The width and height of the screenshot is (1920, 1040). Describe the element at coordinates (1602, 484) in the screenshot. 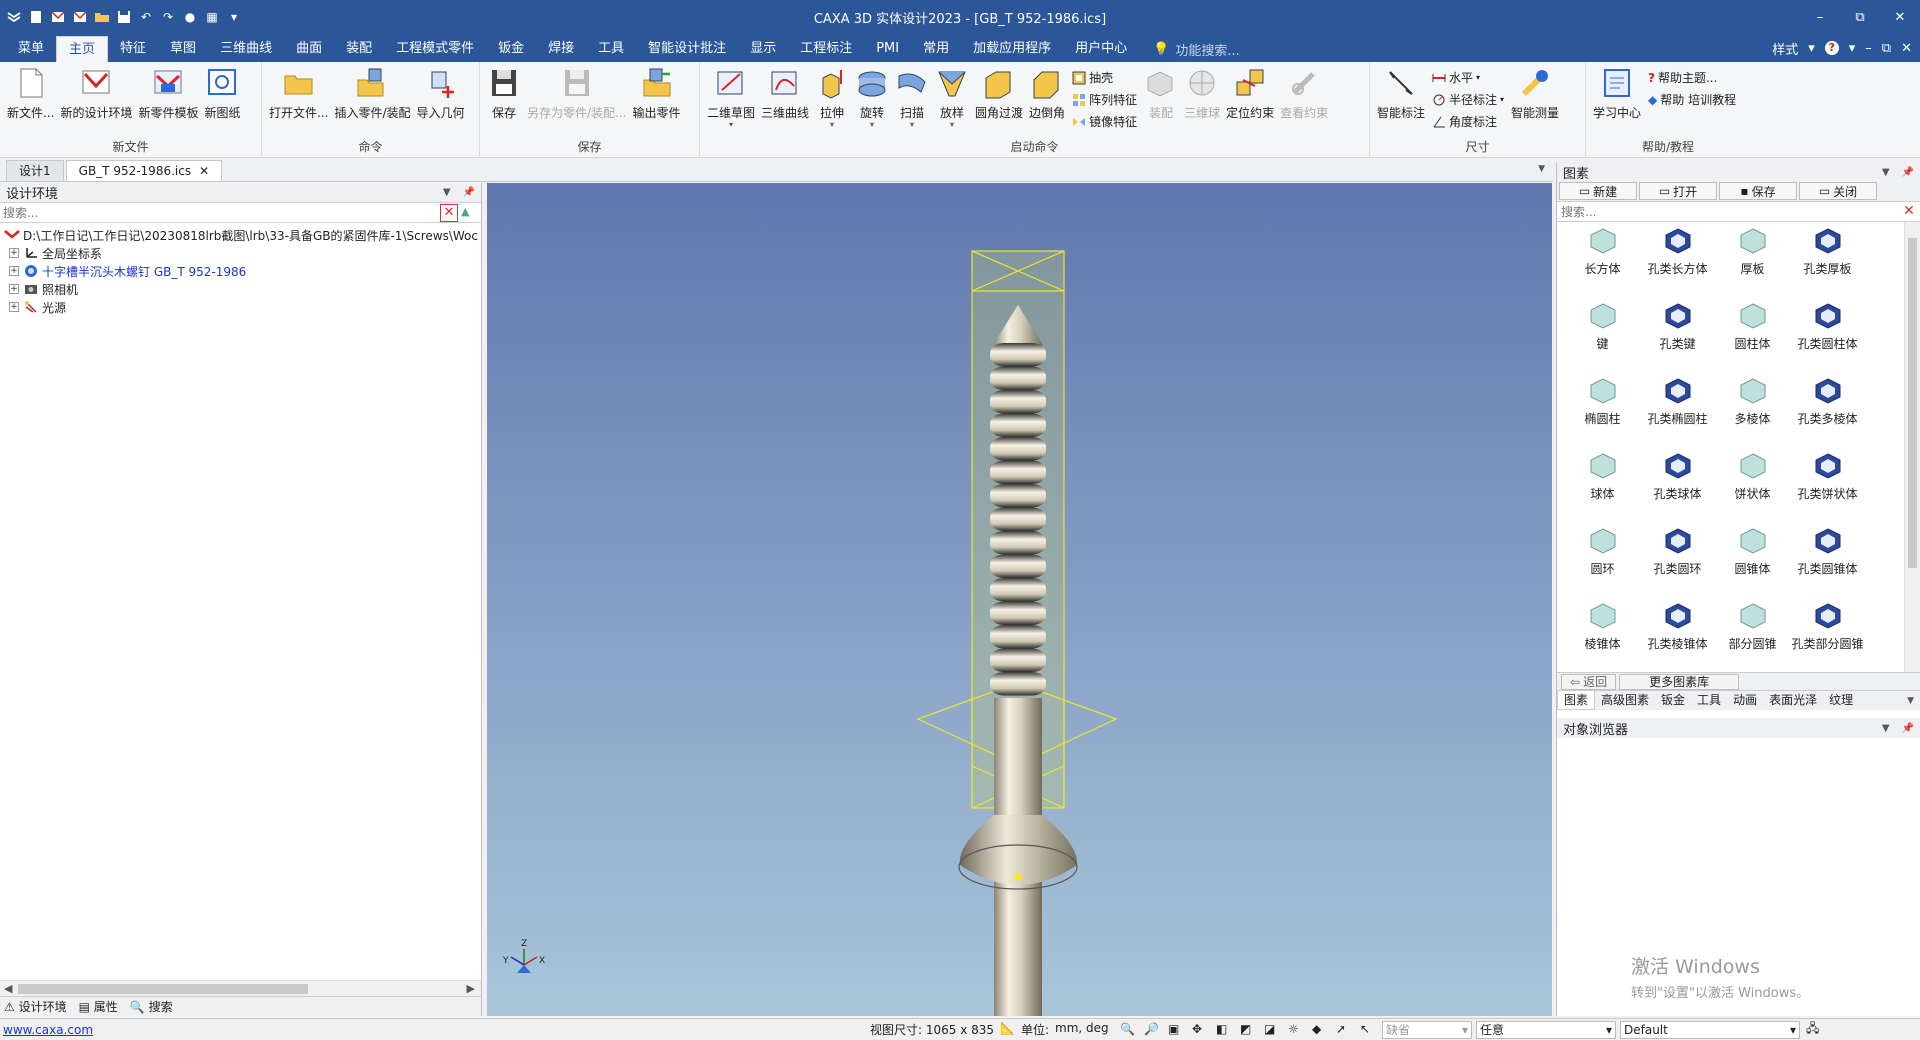

I see `library-item: 球体` at that location.